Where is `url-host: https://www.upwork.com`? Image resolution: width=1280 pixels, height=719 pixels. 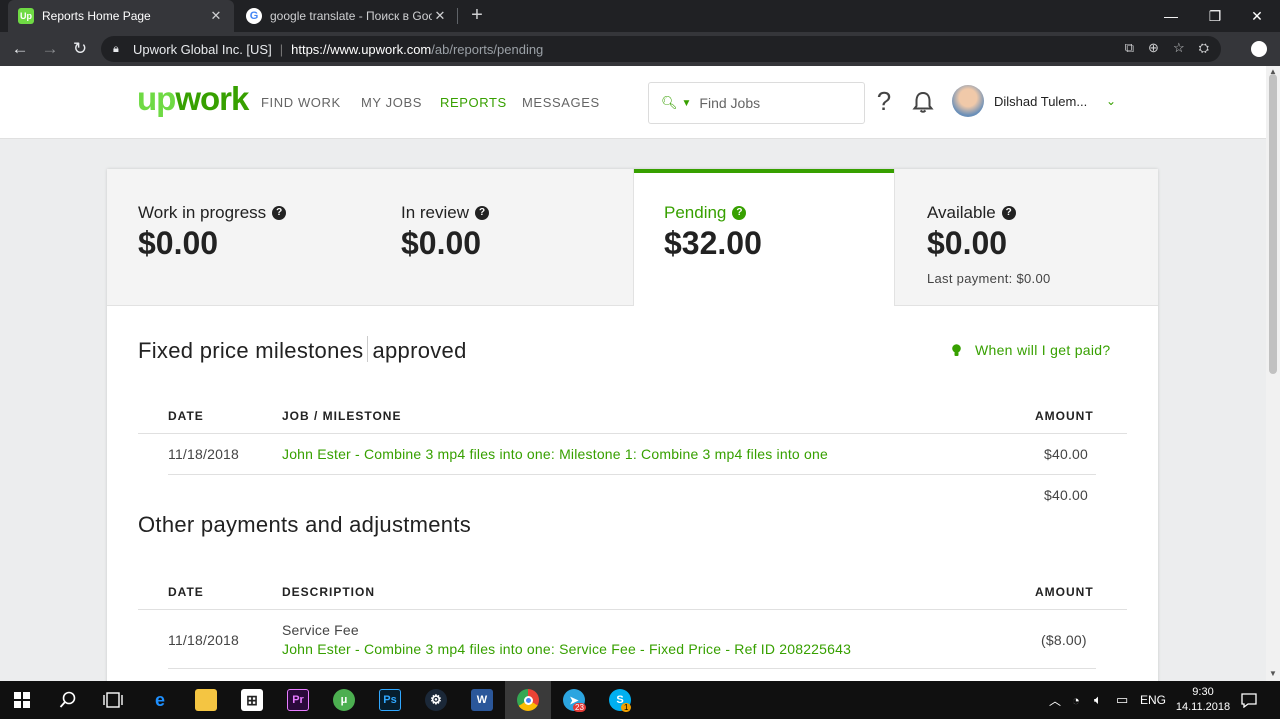
url-host: https://www.upwork.com is located at coordinates (361, 49).